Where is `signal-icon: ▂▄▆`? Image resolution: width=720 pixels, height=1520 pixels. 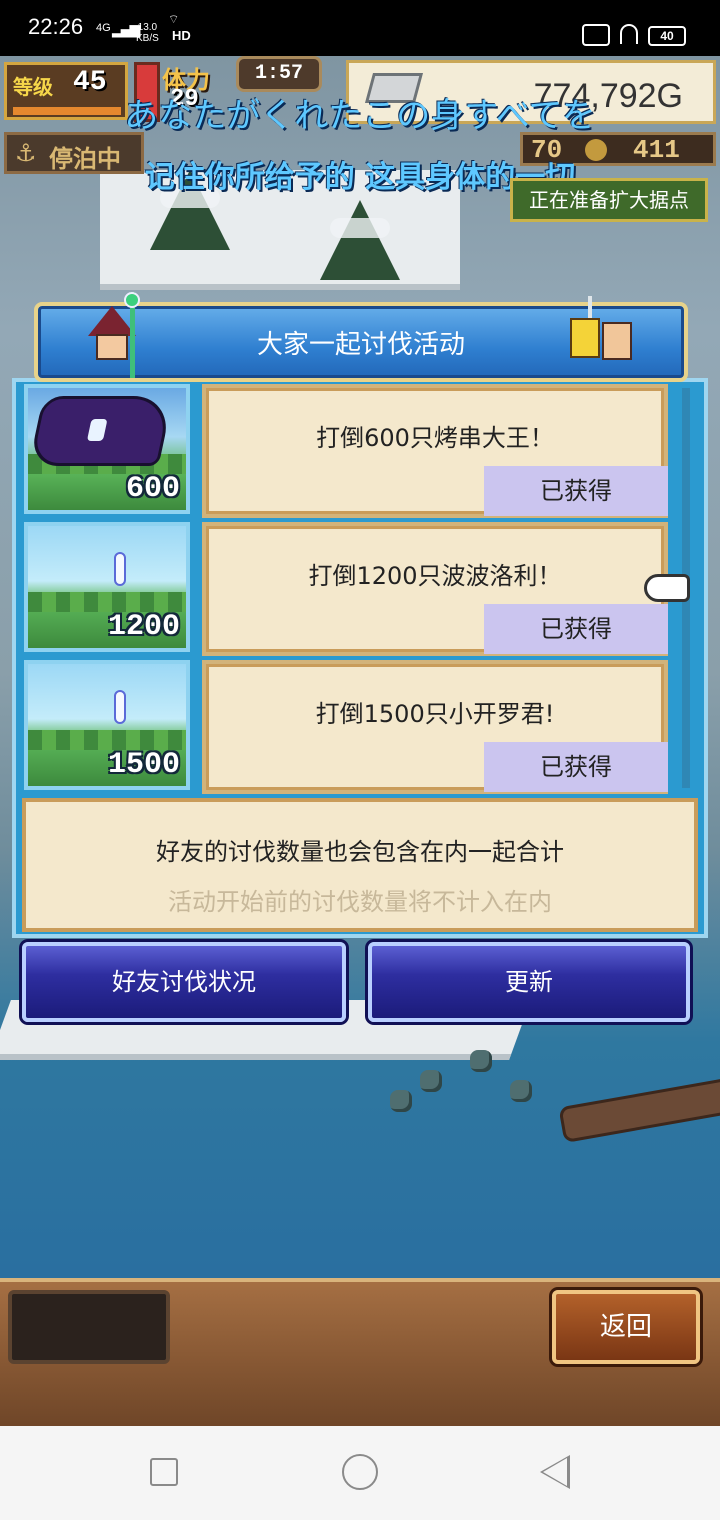
signal-icon: ▂▄▆ is located at coordinates (126, 30).